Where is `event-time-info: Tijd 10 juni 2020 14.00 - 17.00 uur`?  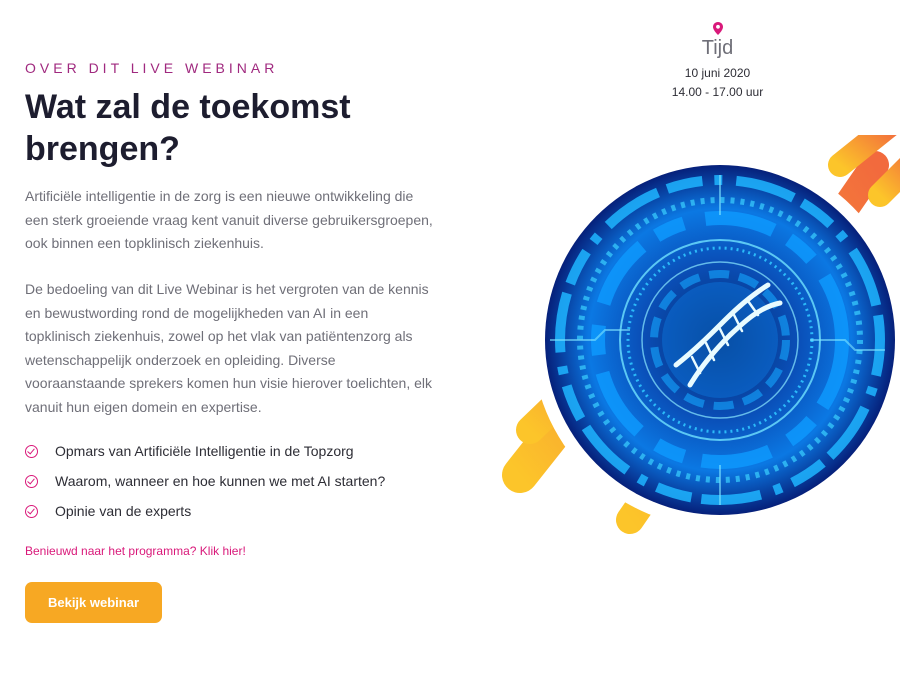
event-time-info: Tijd 10 juni 2020 14.00 - 17.00 uur is located at coordinates (717, 62).